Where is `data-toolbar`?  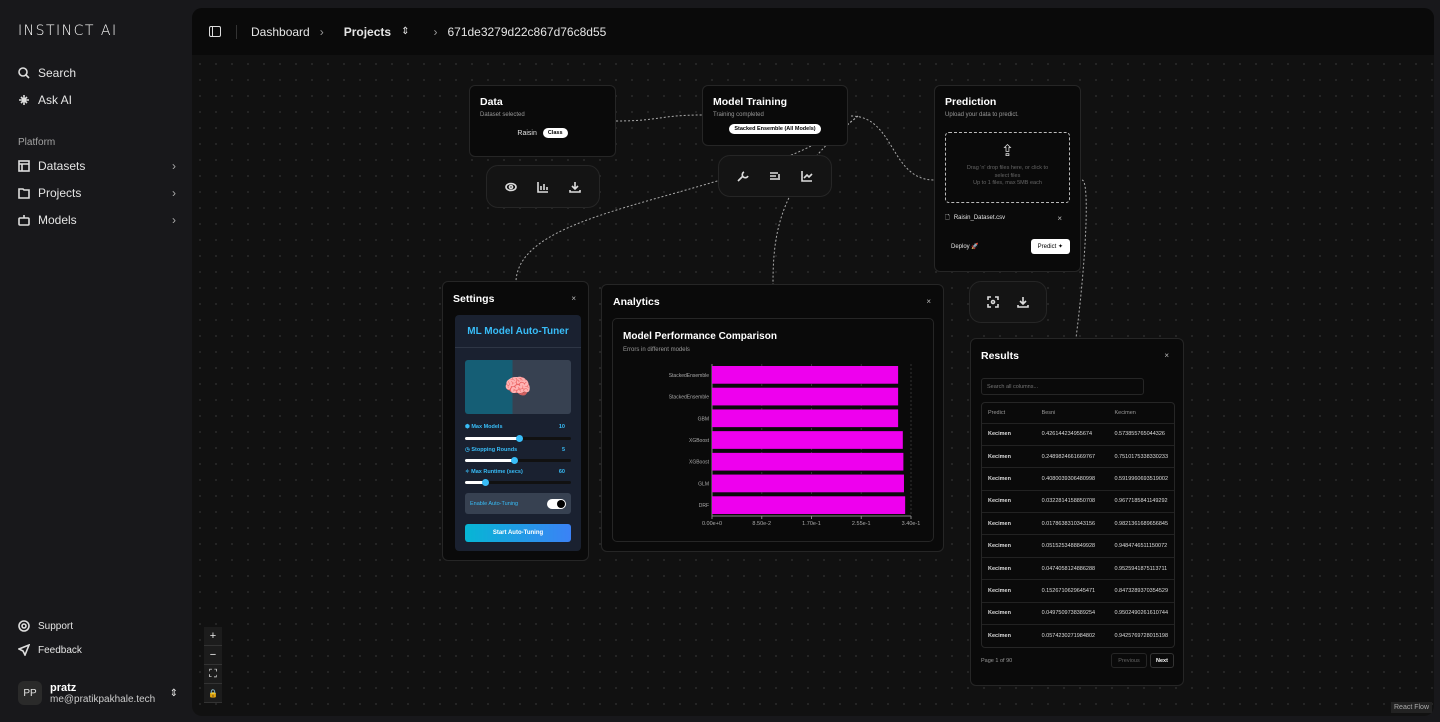 data-toolbar is located at coordinates (543, 186).